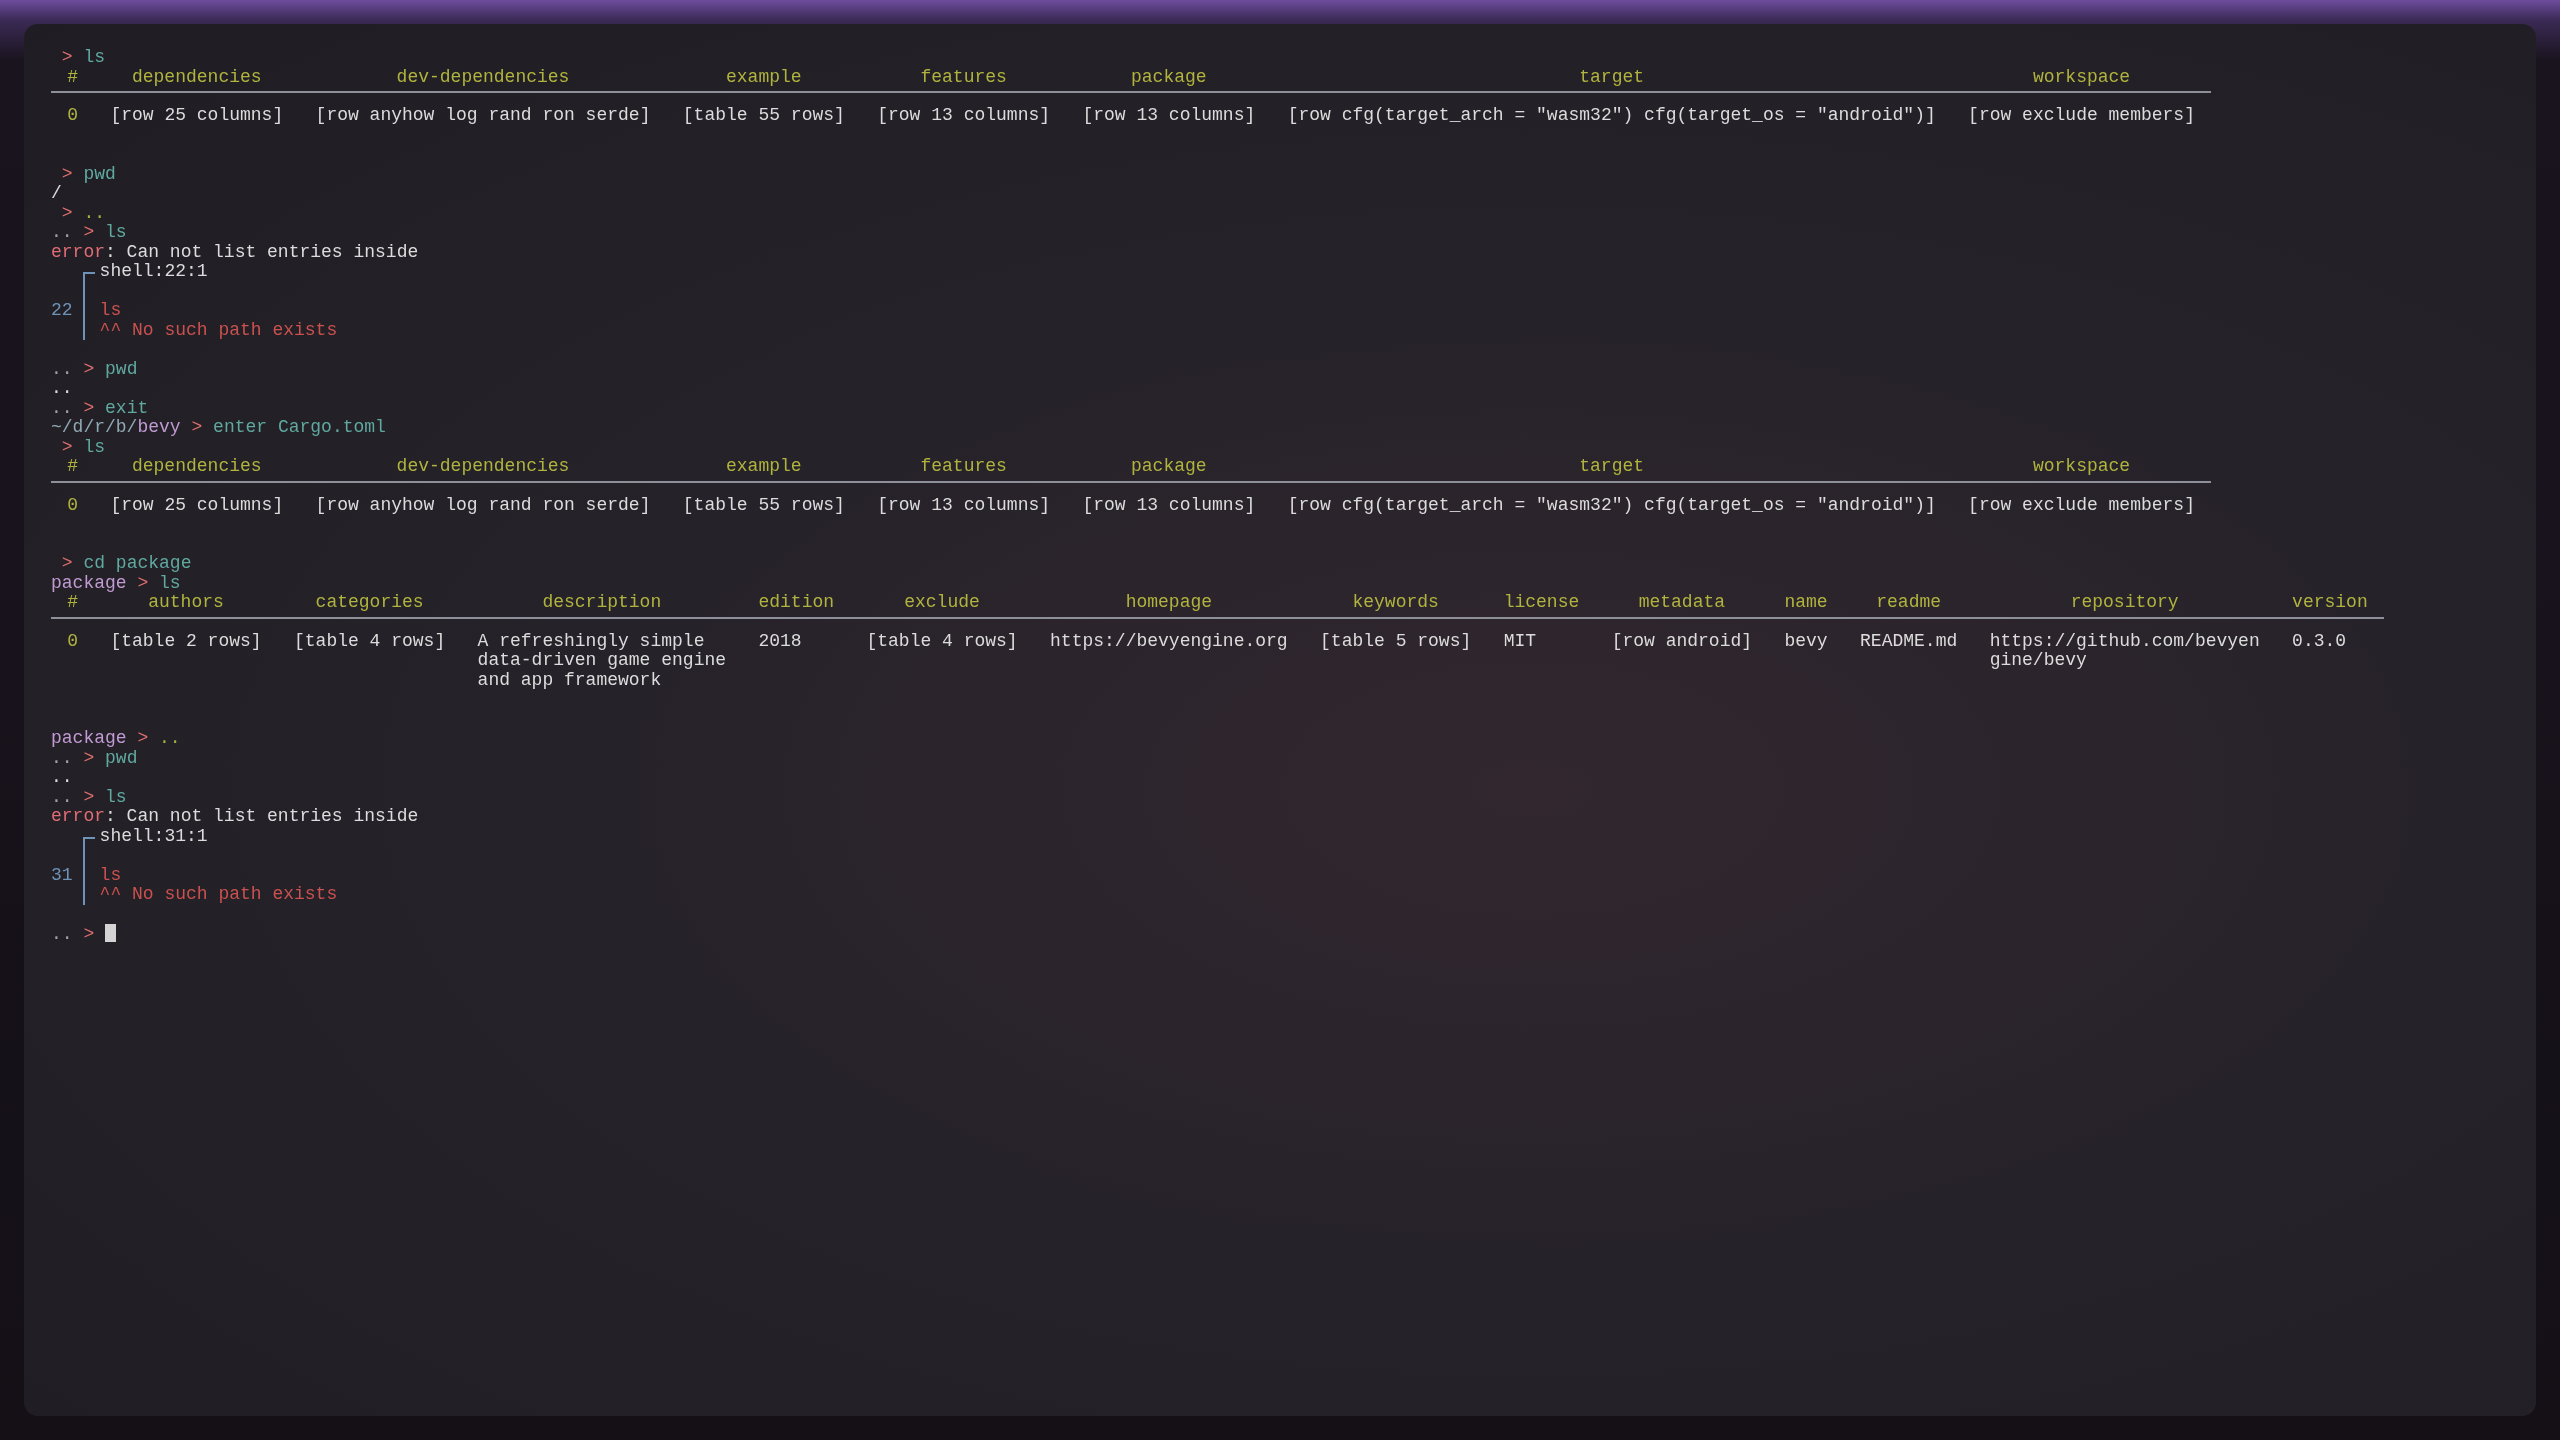 The width and height of the screenshot is (2560, 1440). What do you see at coordinates (1541, 653) in the screenshot?
I see `table-cell: MIT` at bounding box center [1541, 653].